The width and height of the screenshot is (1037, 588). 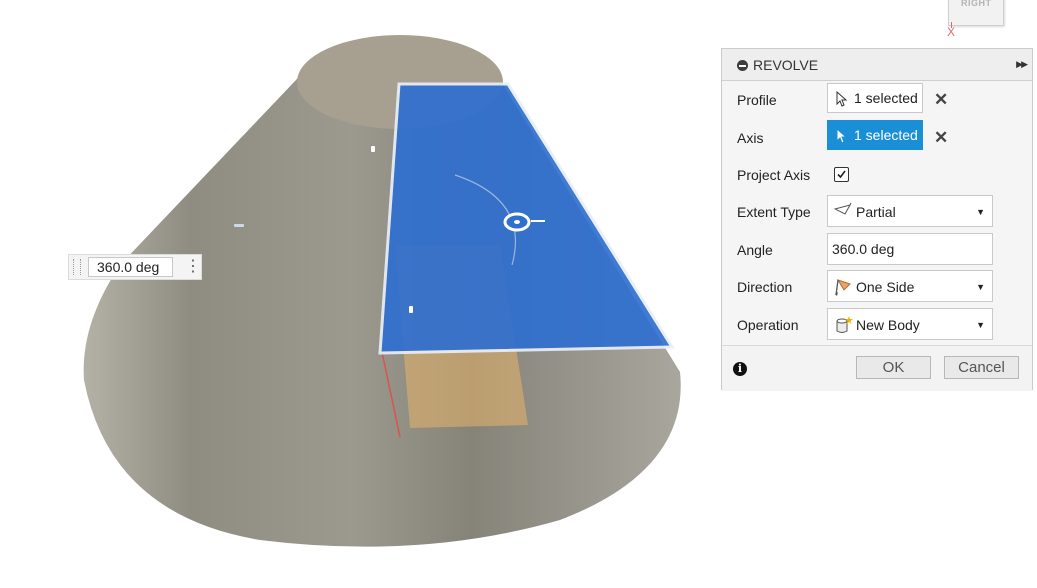 I want to click on profile-label: Profile, so click(x=757, y=100).